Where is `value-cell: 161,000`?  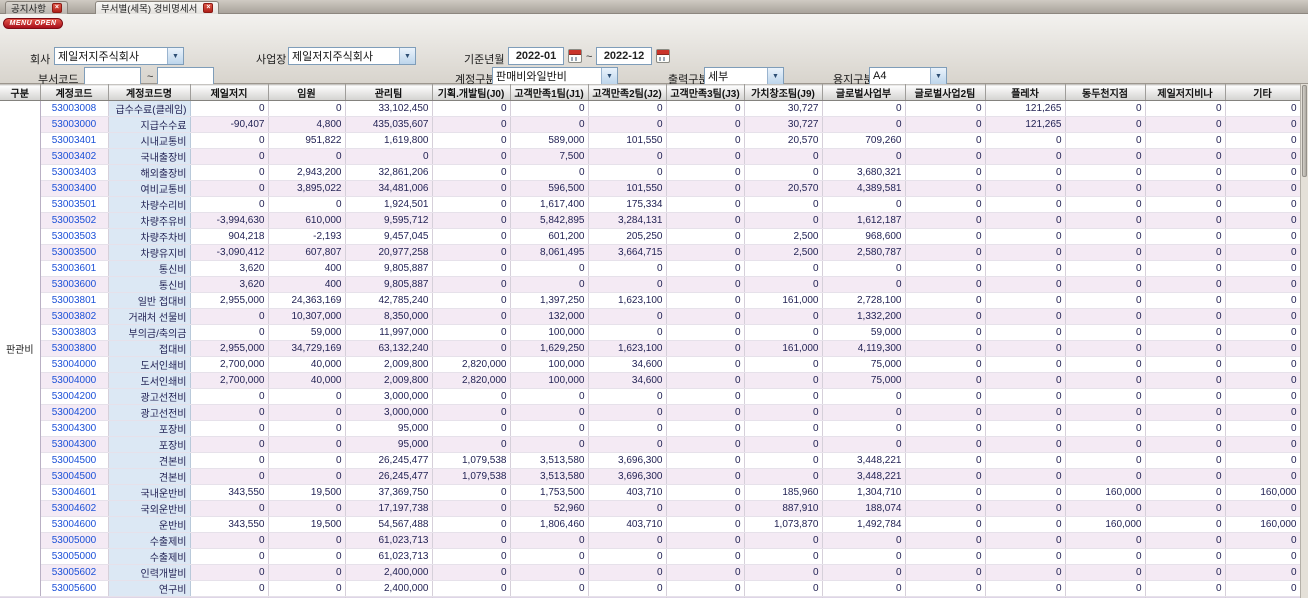 value-cell: 161,000 is located at coordinates (783, 348).